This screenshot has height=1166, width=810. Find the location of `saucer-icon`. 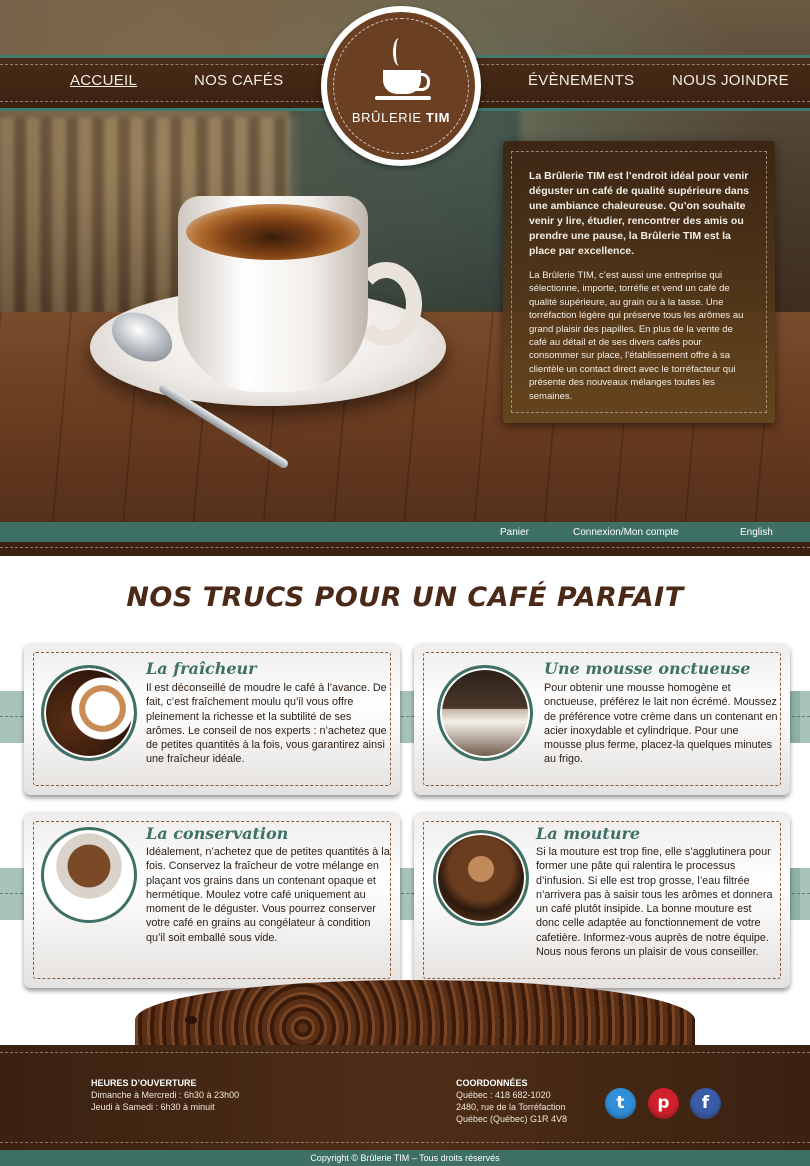

saucer-icon is located at coordinates (403, 98).